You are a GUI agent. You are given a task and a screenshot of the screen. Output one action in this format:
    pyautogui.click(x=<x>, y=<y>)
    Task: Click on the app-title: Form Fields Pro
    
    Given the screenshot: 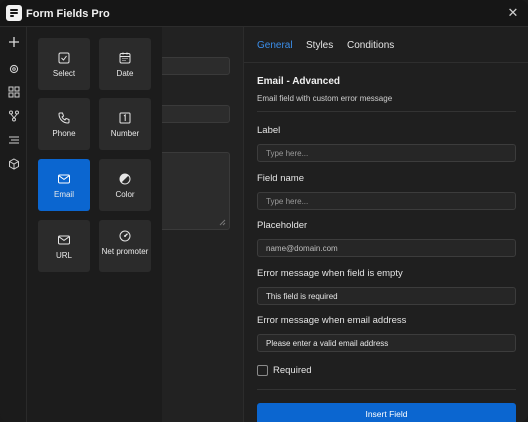 What is the action you would take?
    pyautogui.click(x=68, y=14)
    